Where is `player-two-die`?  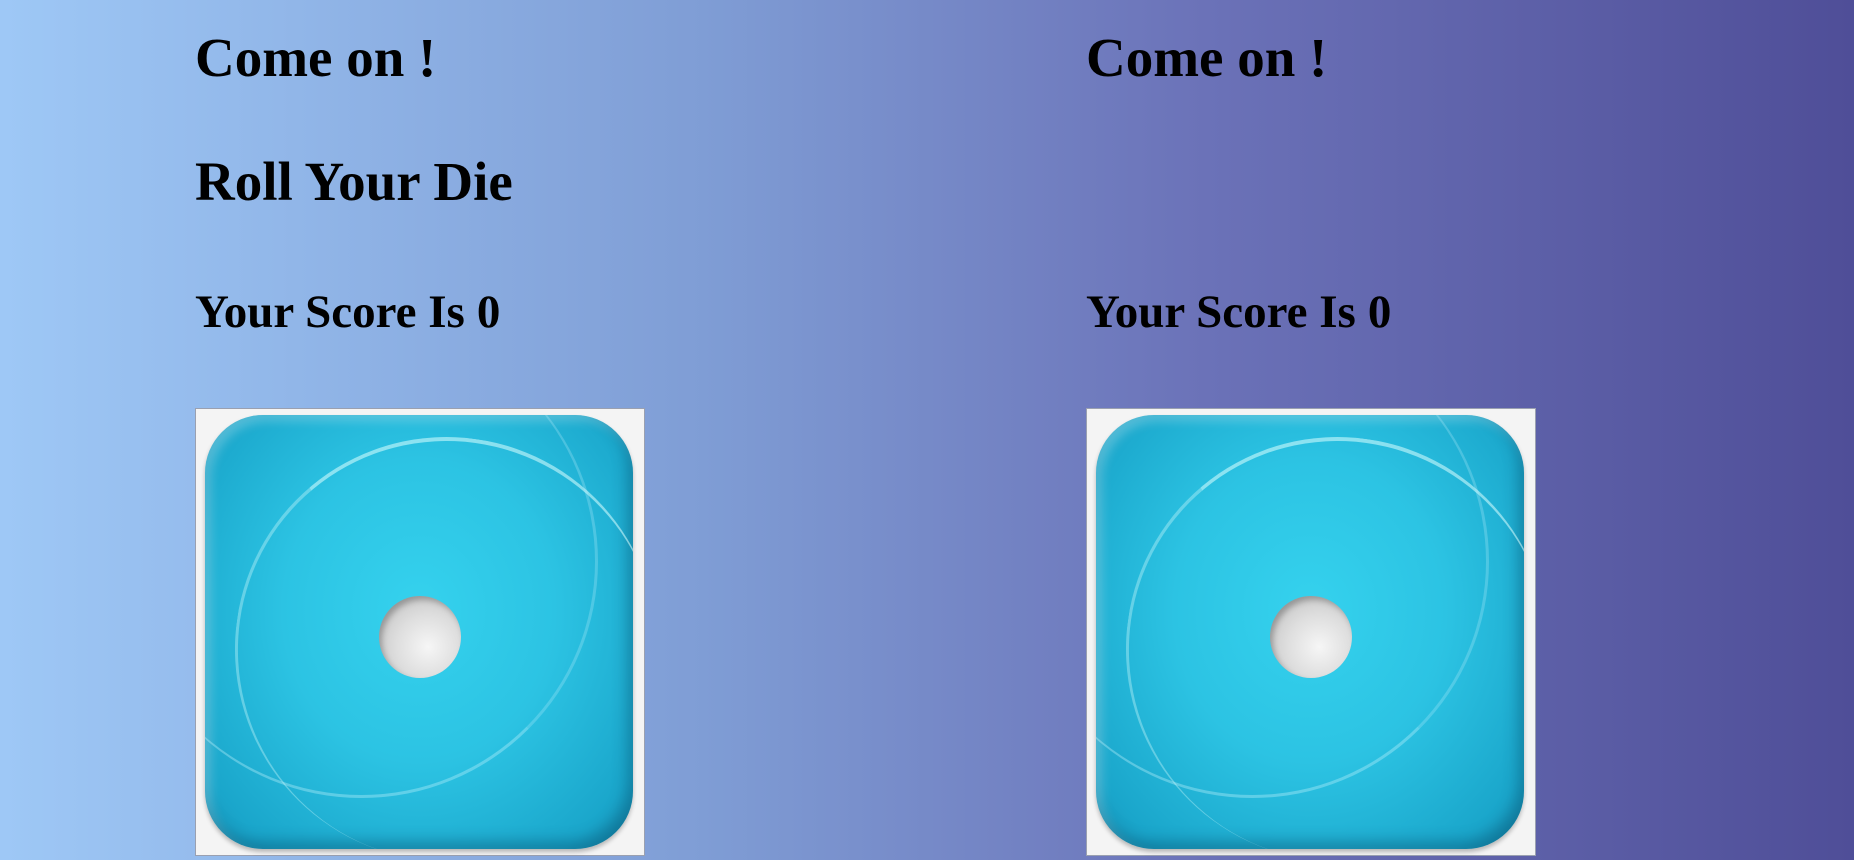
player-two-die is located at coordinates (1311, 632).